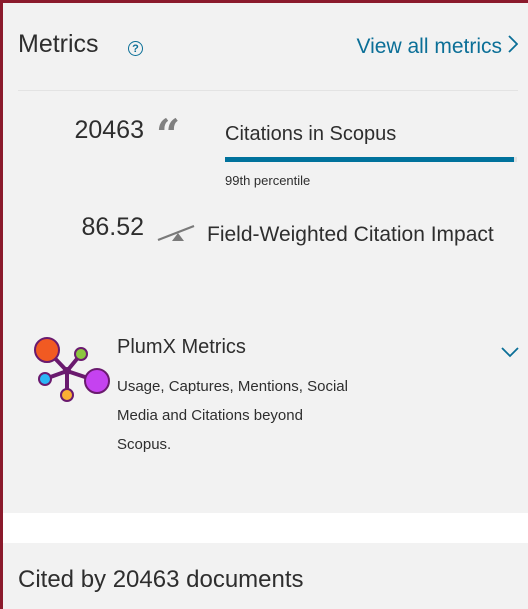  Describe the element at coordinates (429, 47) in the screenshot. I see `view-all-metrics-label: View all metrics` at that location.